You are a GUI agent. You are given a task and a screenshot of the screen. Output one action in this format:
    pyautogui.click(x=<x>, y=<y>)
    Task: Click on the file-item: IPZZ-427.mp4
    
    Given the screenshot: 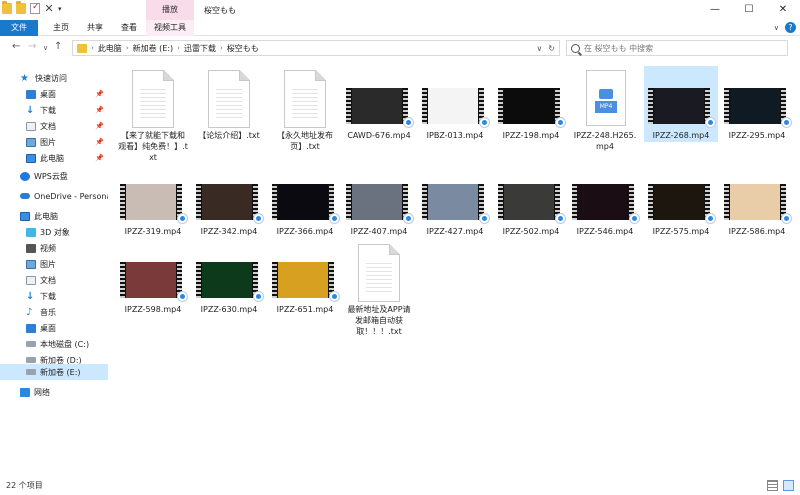 What is the action you would take?
    pyautogui.click(x=455, y=199)
    